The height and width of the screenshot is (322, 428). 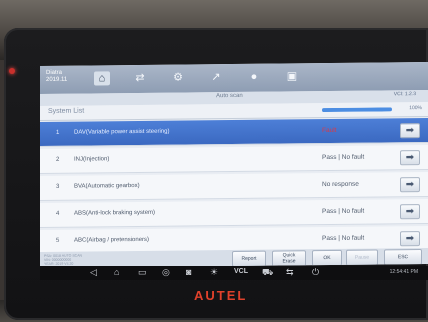 What do you see at coordinates (122, 132) in the screenshot?
I see `system-name: DAV(Variable power assist steering)` at bounding box center [122, 132].